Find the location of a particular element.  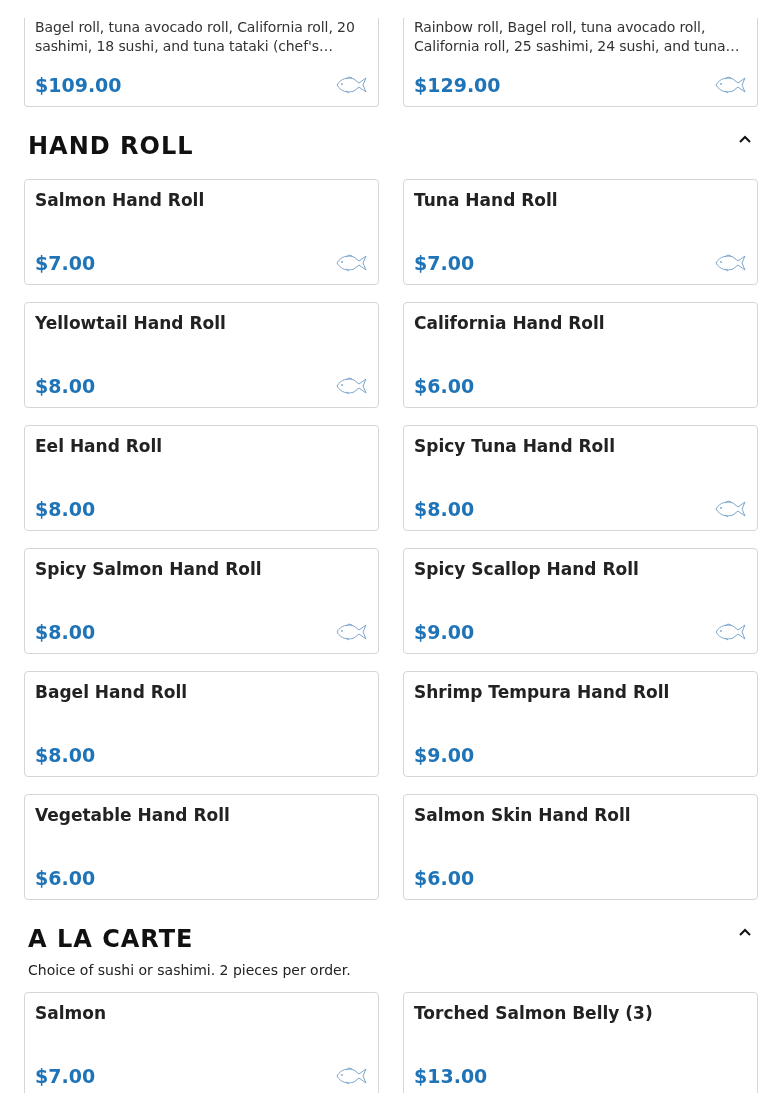

item-name: Vegetable Hand Roll is located at coordinates (133, 815).